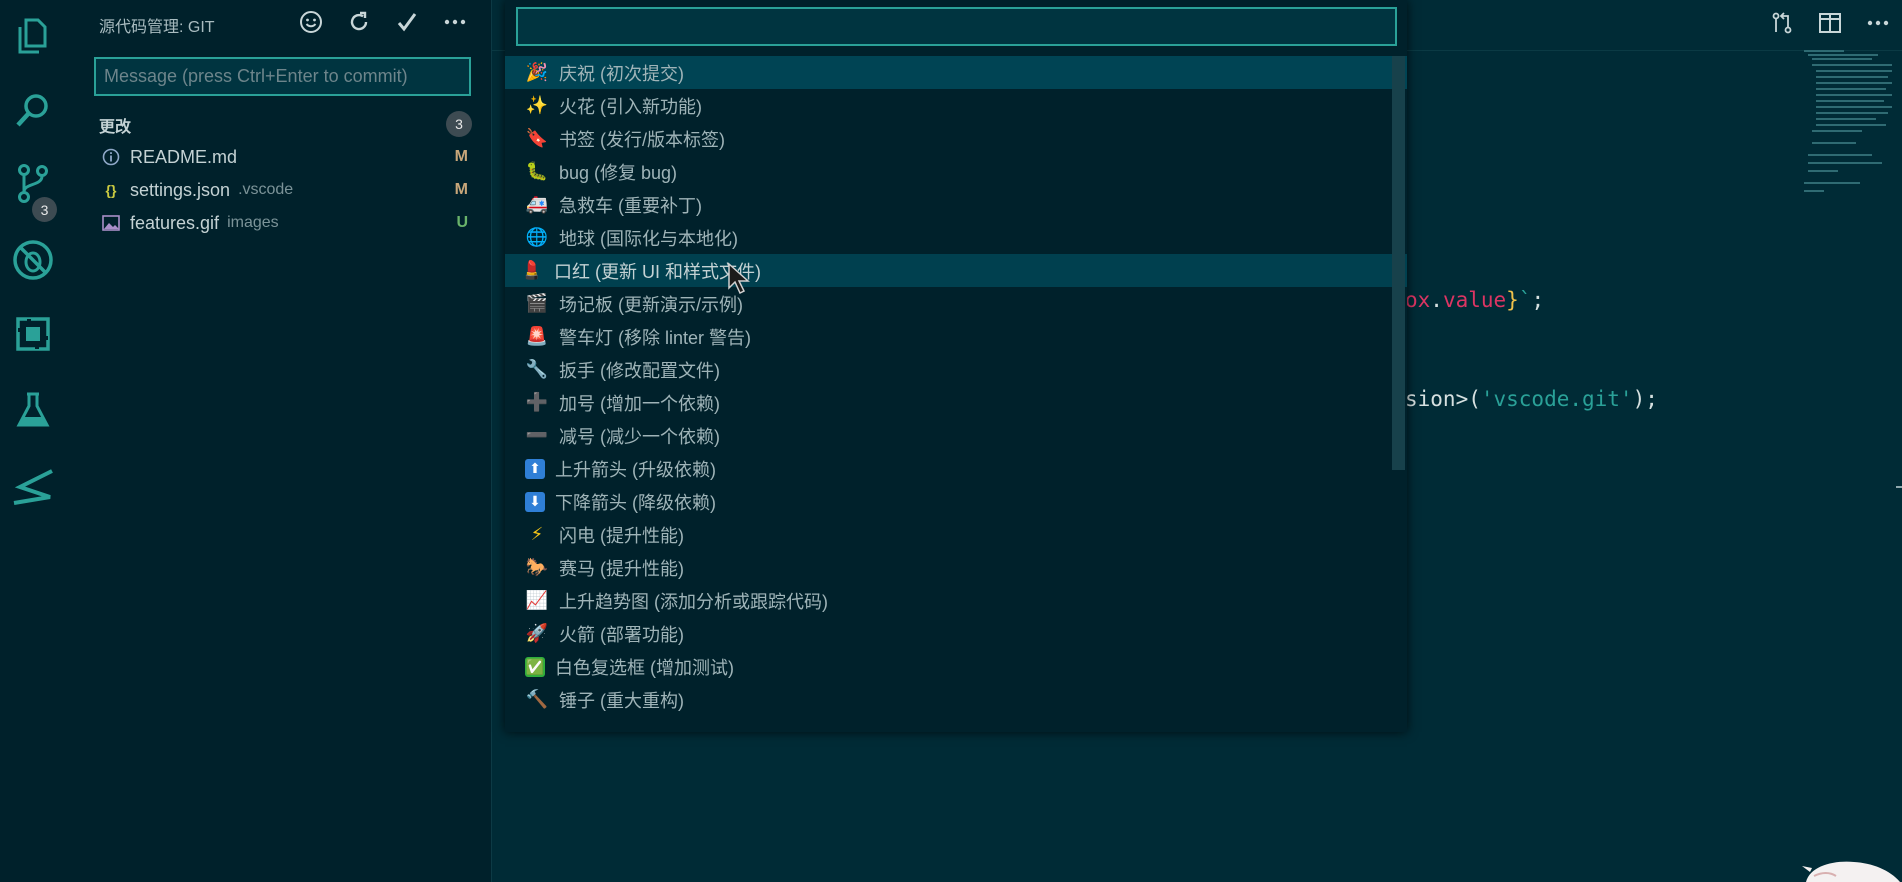  Describe the element at coordinates (956, 270) in the screenshot. I see `gitmoji-item: 💄 口红 (更新 UI 和样式文件)` at that location.